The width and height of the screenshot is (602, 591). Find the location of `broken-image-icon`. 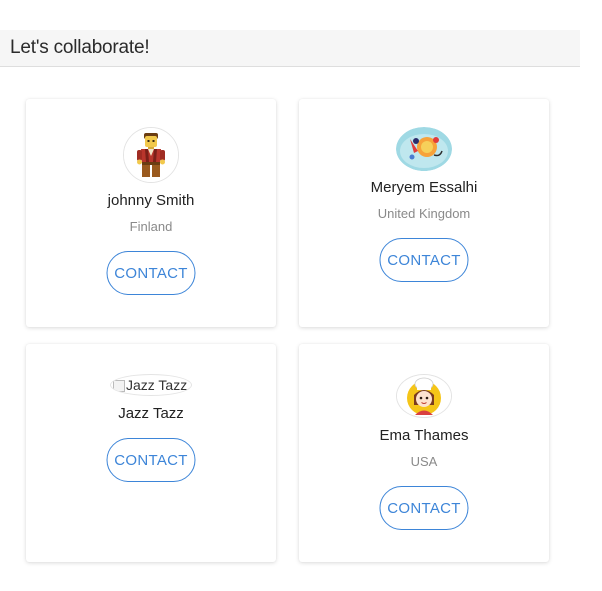

broken-image-icon is located at coordinates (119, 386).